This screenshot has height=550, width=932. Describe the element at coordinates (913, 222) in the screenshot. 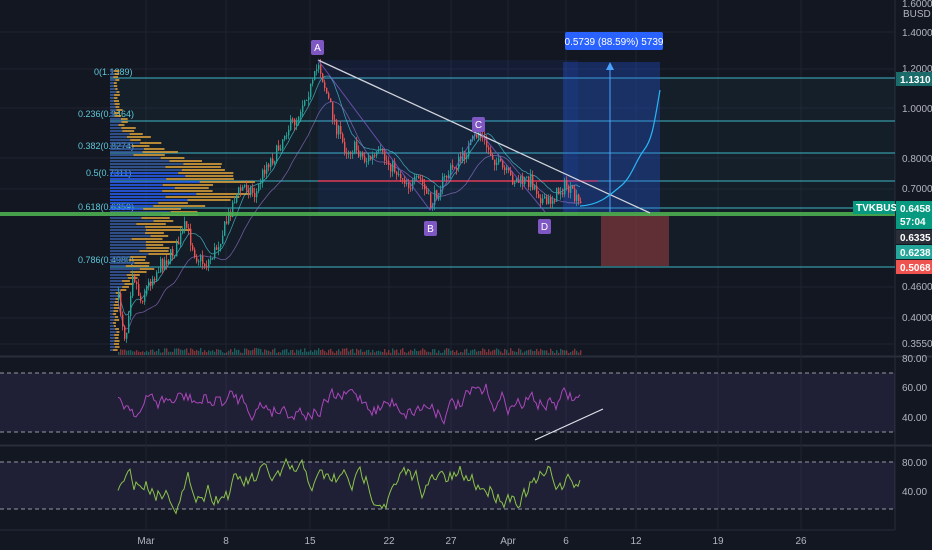

I see `svg-text: 57:04` at that location.